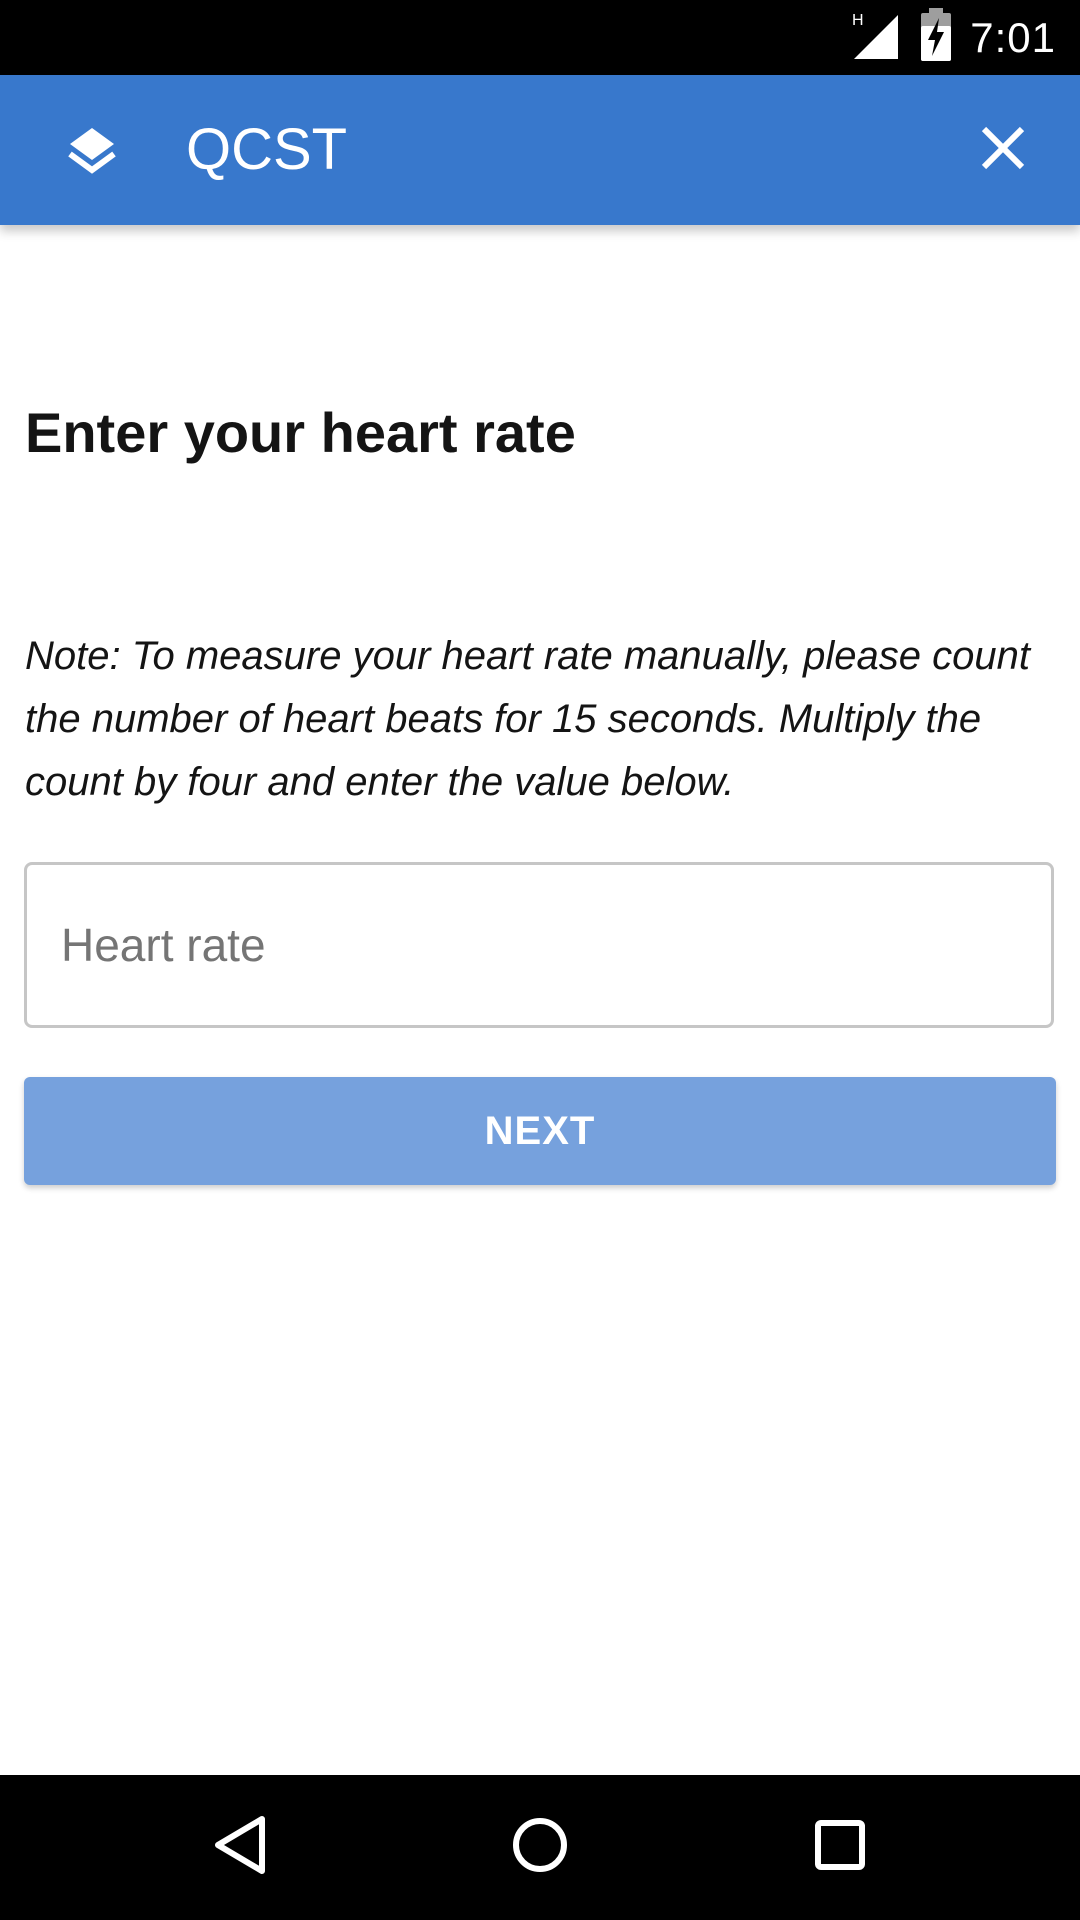  Describe the element at coordinates (300, 432) in the screenshot. I see `page-heading: Enter your heart rate` at that location.